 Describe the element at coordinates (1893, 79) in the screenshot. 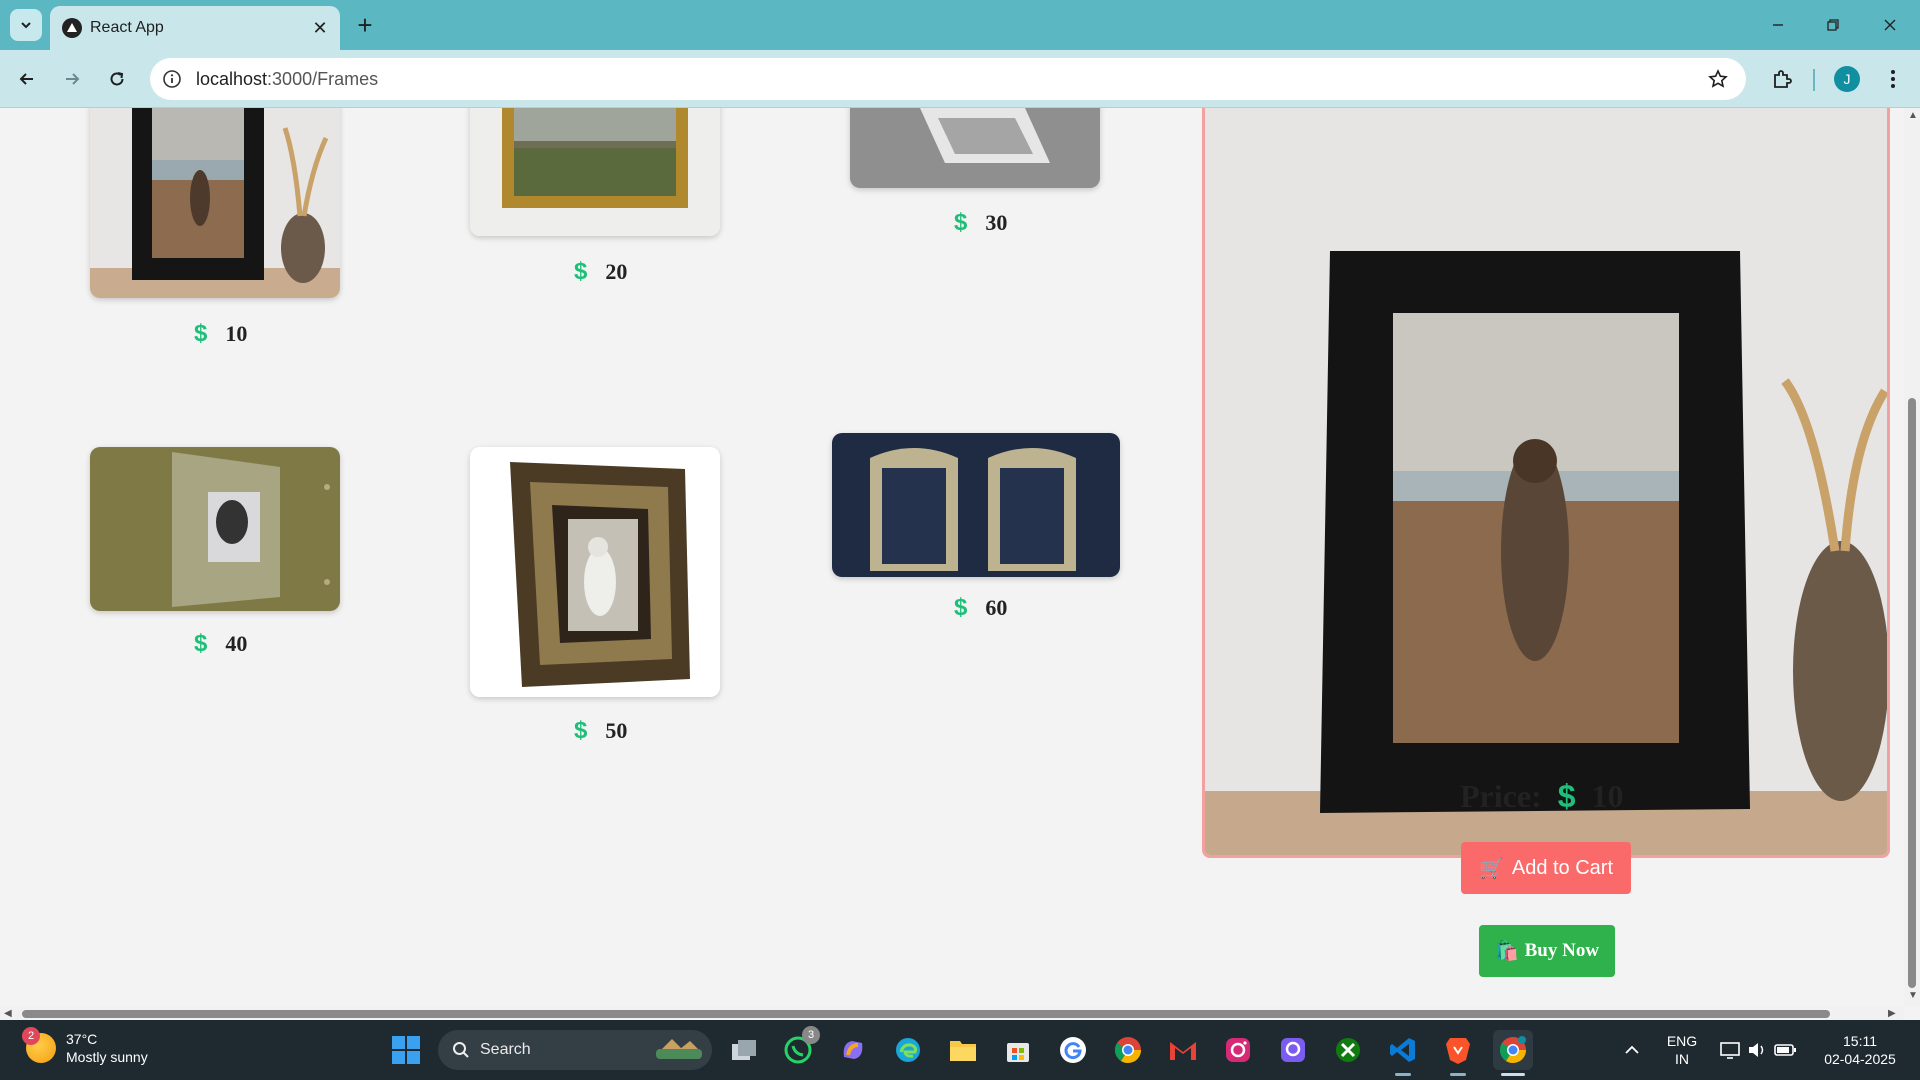

I see `browser-menu-button` at that location.